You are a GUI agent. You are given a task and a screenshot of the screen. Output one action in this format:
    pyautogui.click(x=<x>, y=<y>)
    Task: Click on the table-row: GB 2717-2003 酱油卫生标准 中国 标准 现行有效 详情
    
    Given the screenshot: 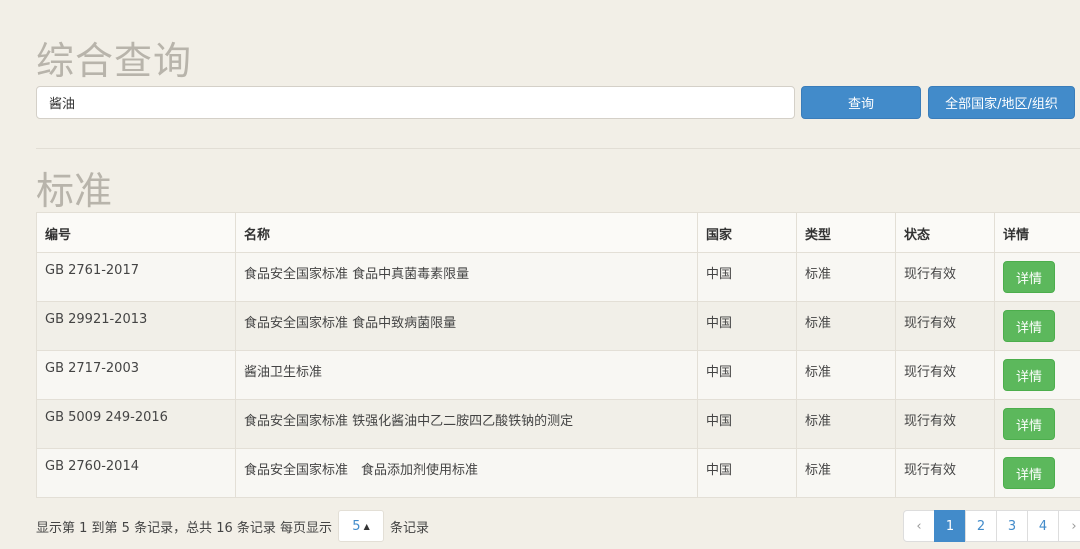 What is the action you would take?
    pyautogui.click(x=558, y=375)
    